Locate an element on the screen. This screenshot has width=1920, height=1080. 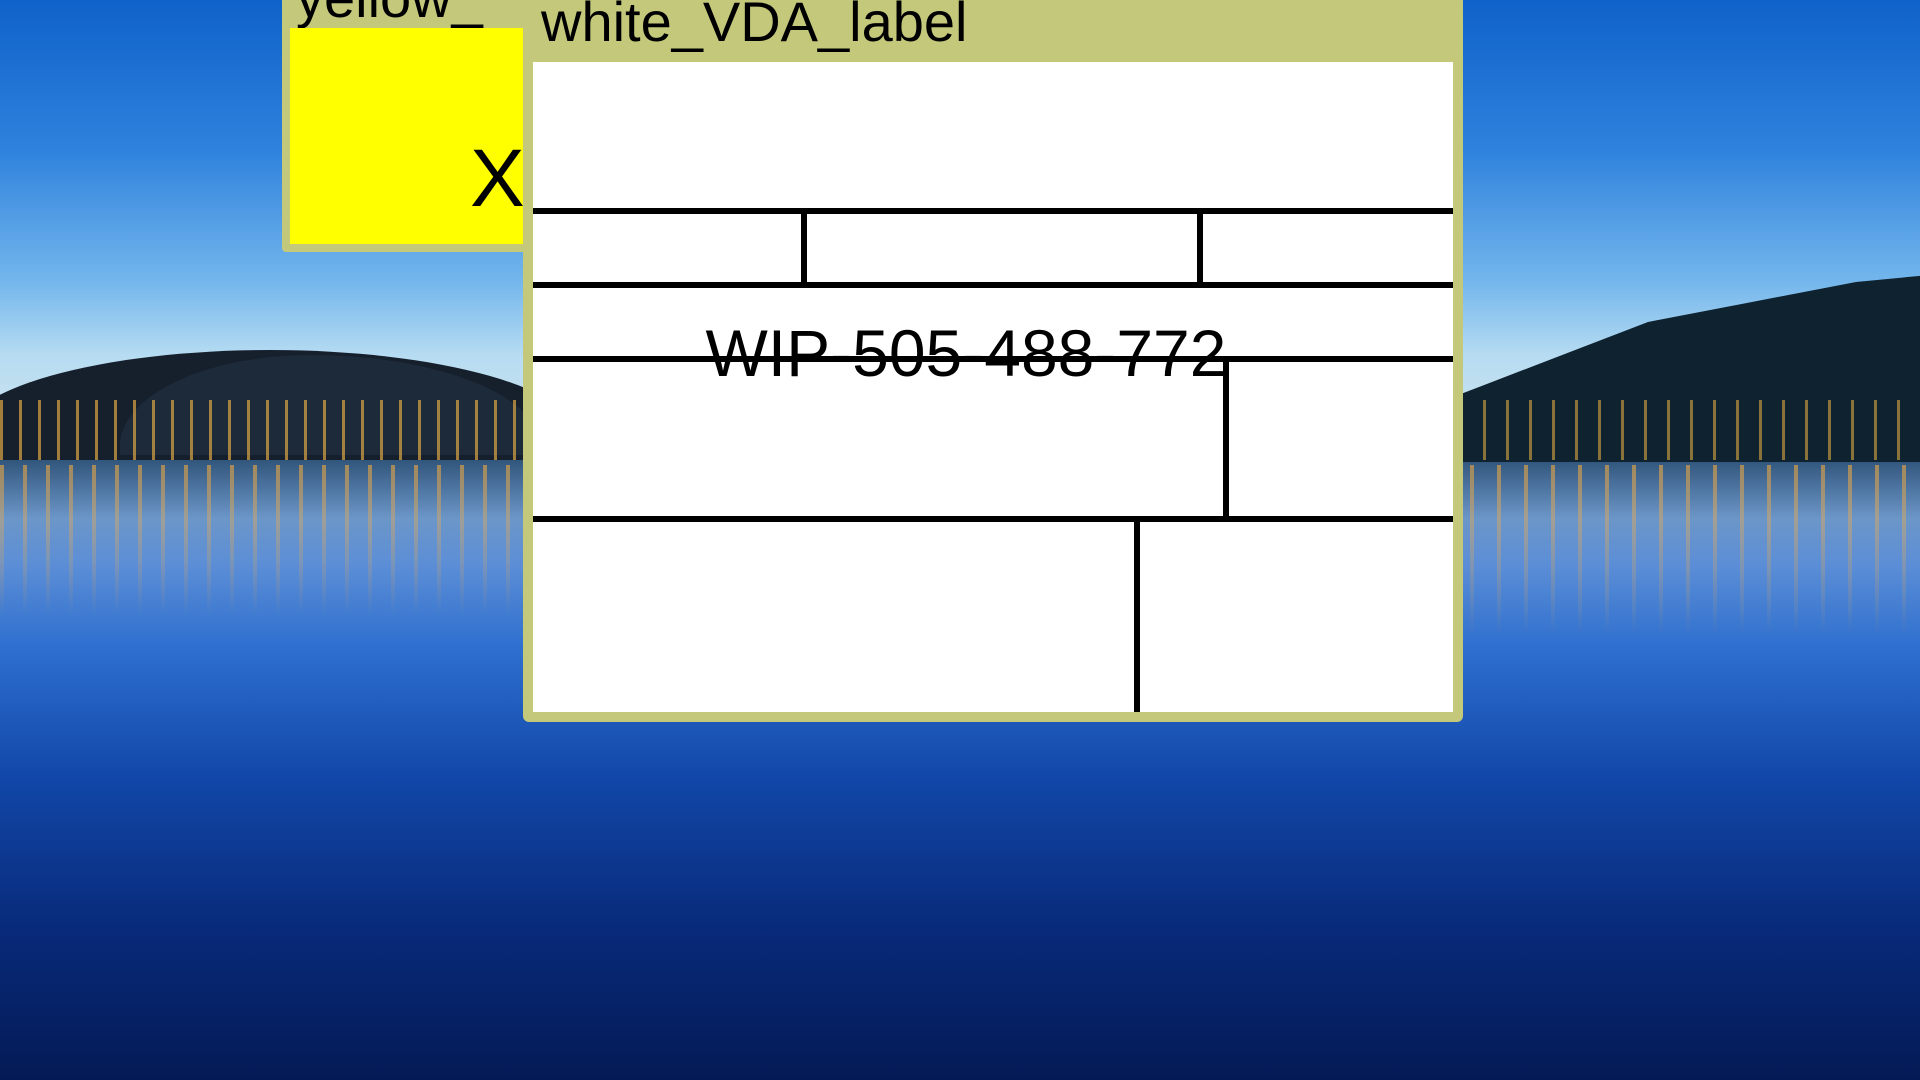
yellow-window-title: yellow_ is located at coordinates (389, 13).